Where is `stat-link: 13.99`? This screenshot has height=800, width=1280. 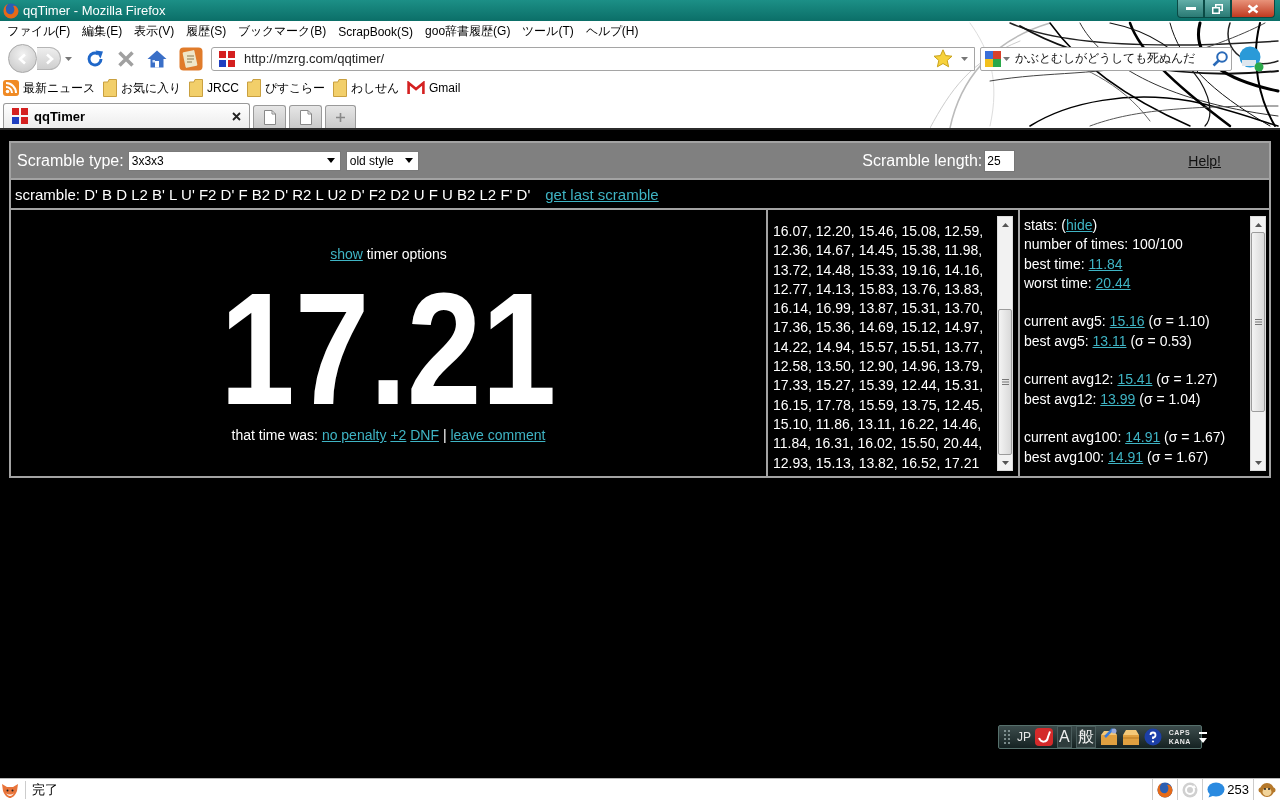 stat-link: 13.99 is located at coordinates (1118, 398).